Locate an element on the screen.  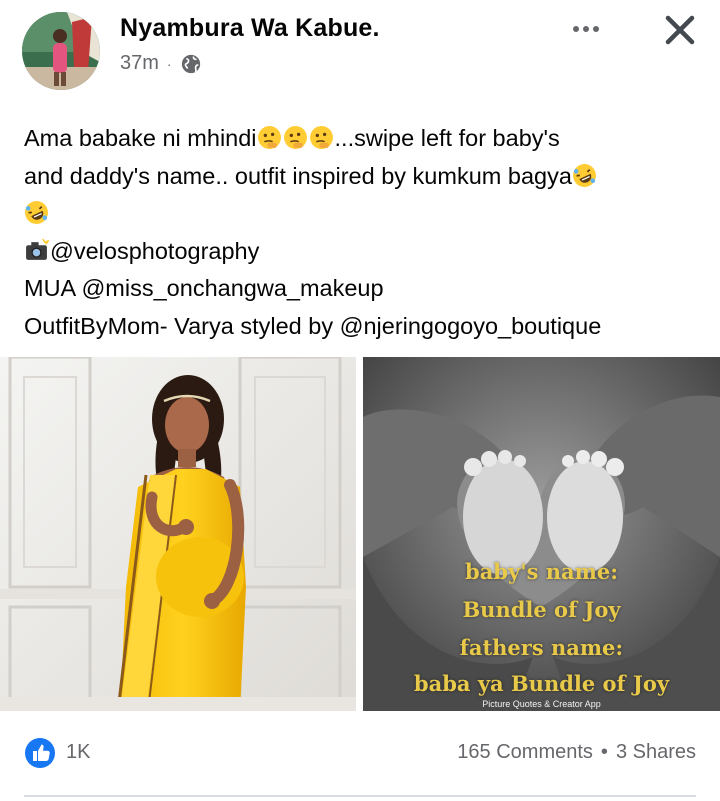
author-name: Nyambura Wa Kabue. is located at coordinates (250, 28).